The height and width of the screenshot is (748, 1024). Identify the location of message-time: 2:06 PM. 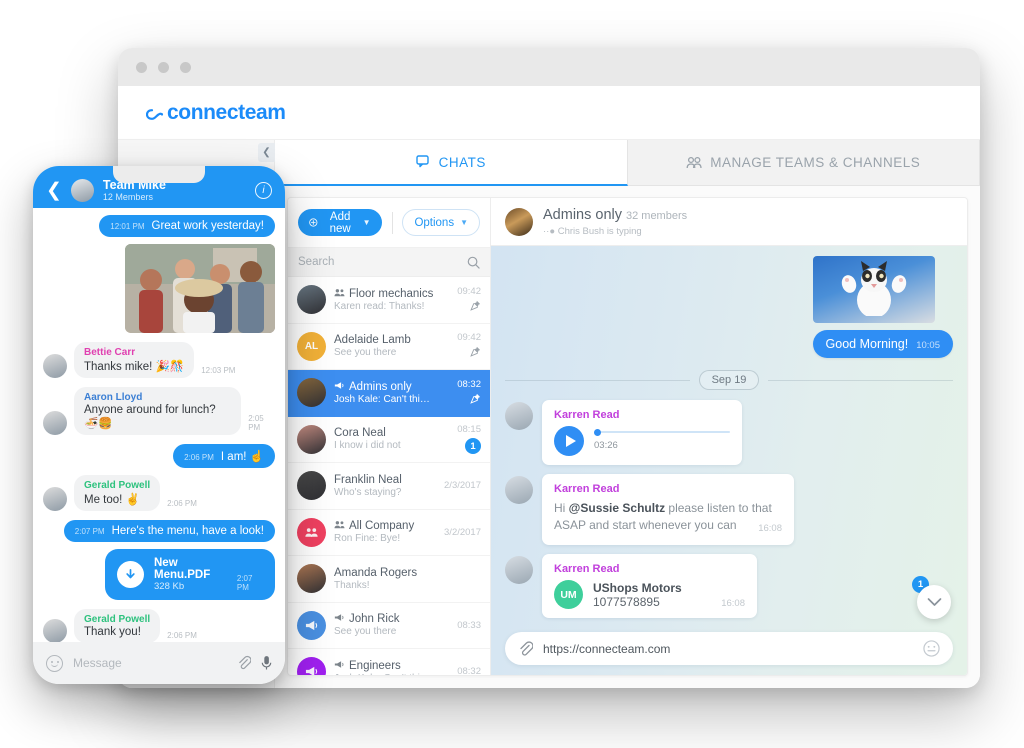
(182, 635).